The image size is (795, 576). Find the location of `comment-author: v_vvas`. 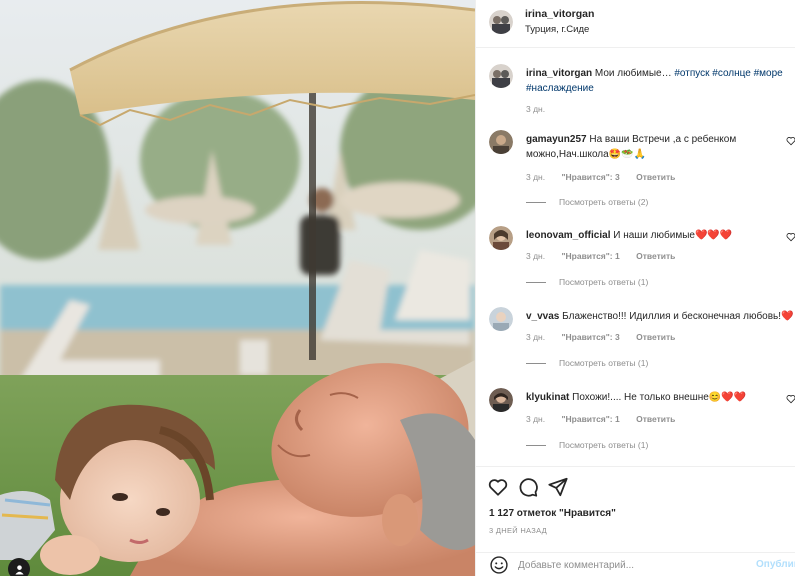

comment-author: v_vvas is located at coordinates (542, 316).